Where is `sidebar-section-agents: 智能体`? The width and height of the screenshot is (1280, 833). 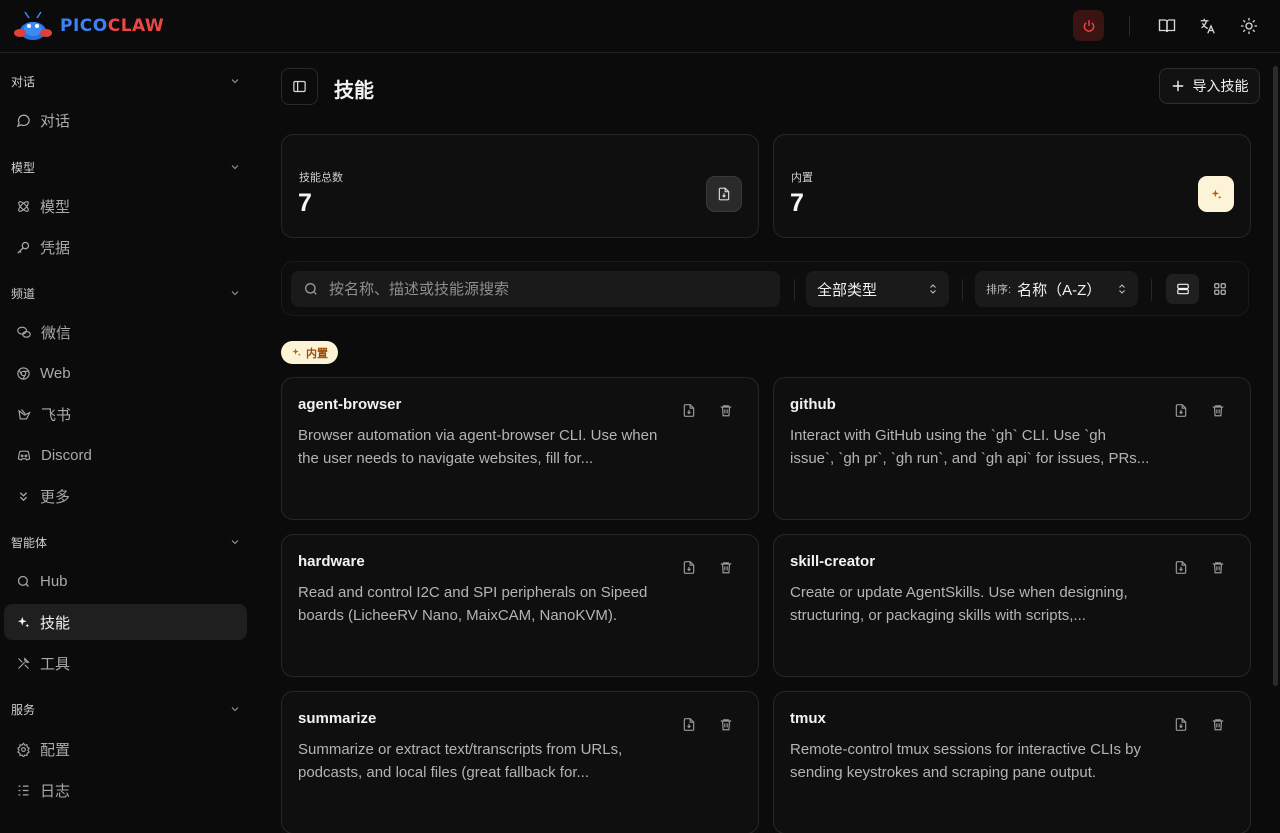 sidebar-section-agents: 智能体 is located at coordinates (126, 542).